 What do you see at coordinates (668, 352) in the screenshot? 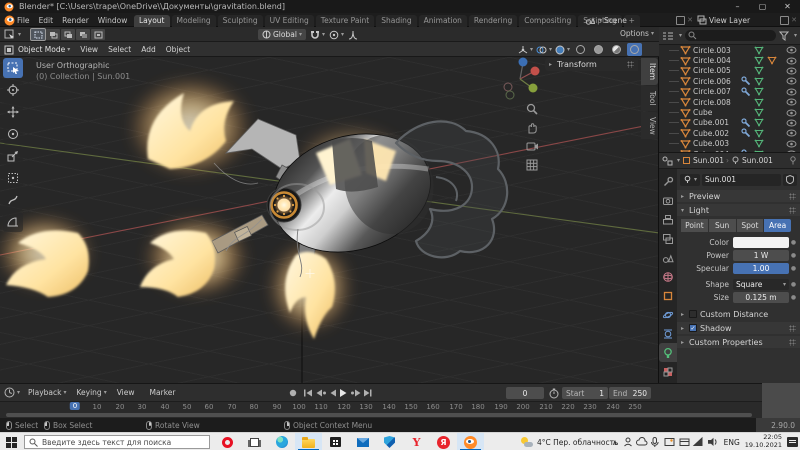
I see `tab-object-data-icon` at bounding box center [668, 352].